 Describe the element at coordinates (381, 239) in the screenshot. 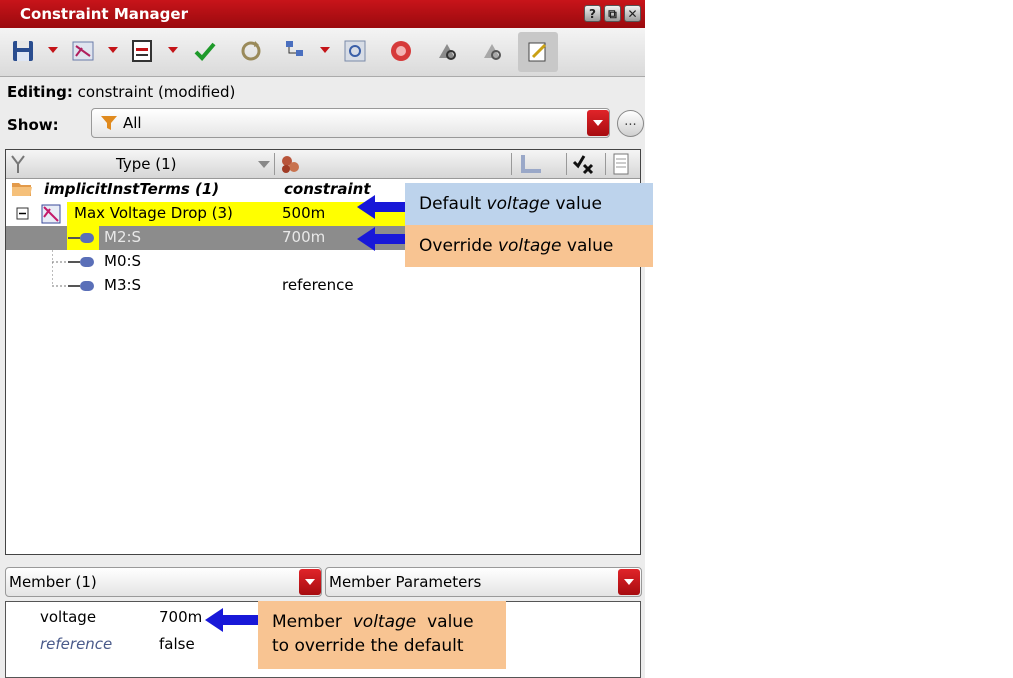

I see `arrow-override-icon` at that location.